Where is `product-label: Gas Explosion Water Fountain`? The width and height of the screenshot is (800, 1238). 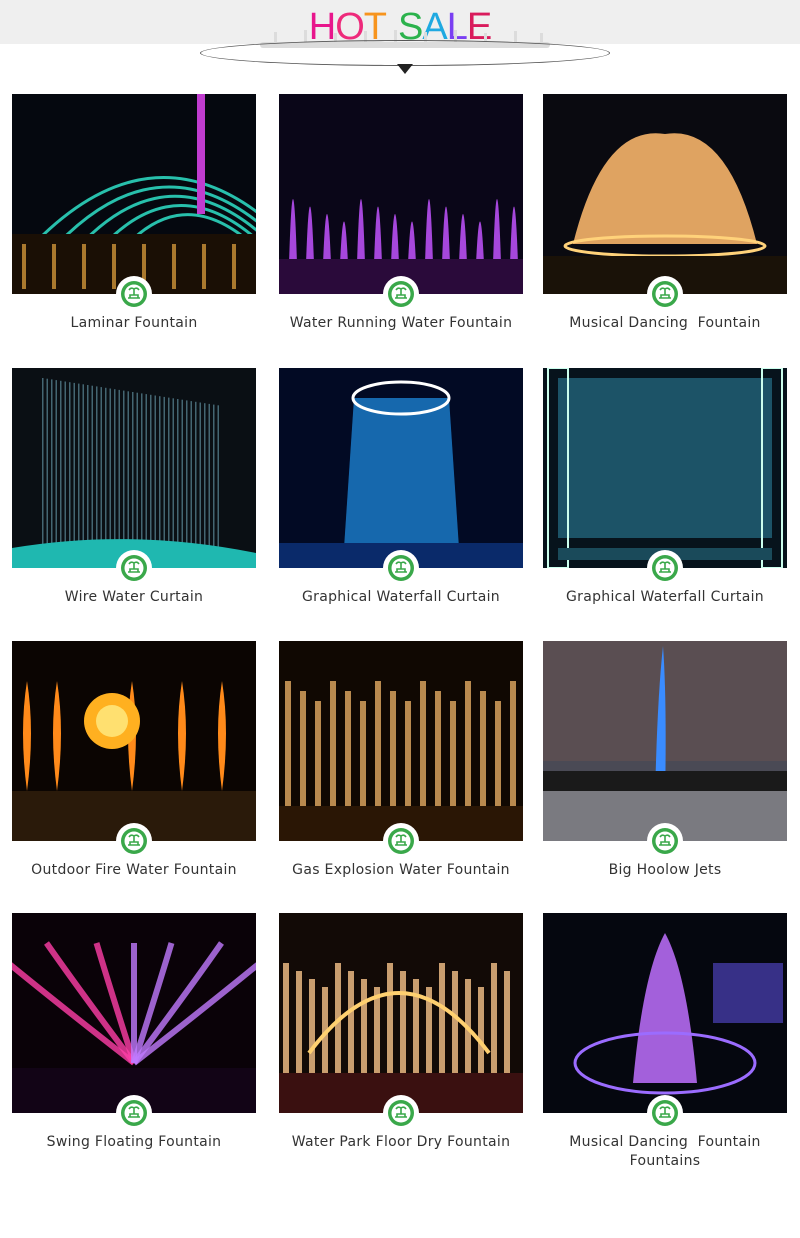
product-label: Gas Explosion Water Fountain is located at coordinates (401, 870).